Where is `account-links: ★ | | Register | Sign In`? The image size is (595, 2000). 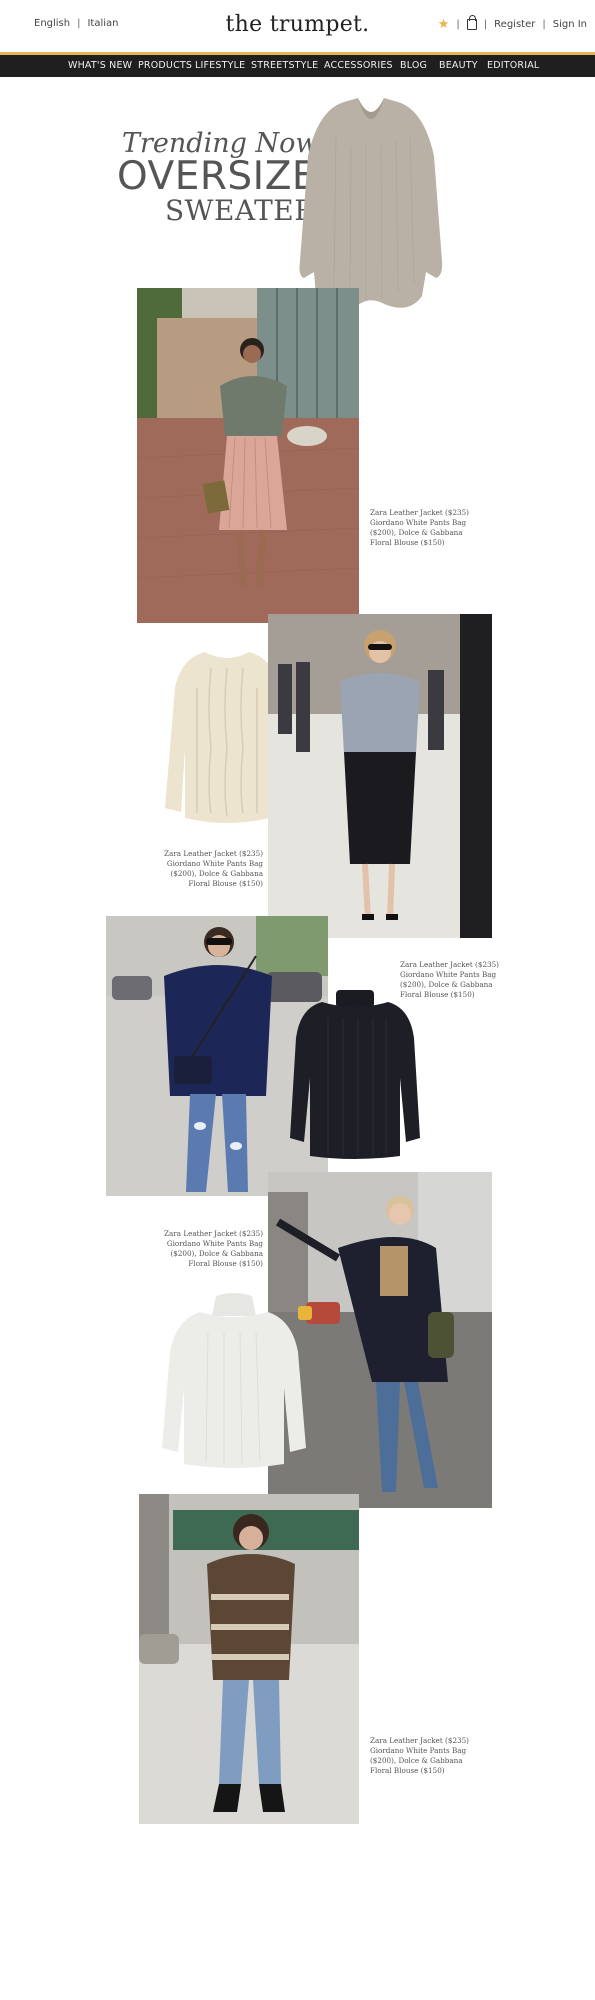
account-links: ★ | | Register | Sign In is located at coordinates (512, 23).